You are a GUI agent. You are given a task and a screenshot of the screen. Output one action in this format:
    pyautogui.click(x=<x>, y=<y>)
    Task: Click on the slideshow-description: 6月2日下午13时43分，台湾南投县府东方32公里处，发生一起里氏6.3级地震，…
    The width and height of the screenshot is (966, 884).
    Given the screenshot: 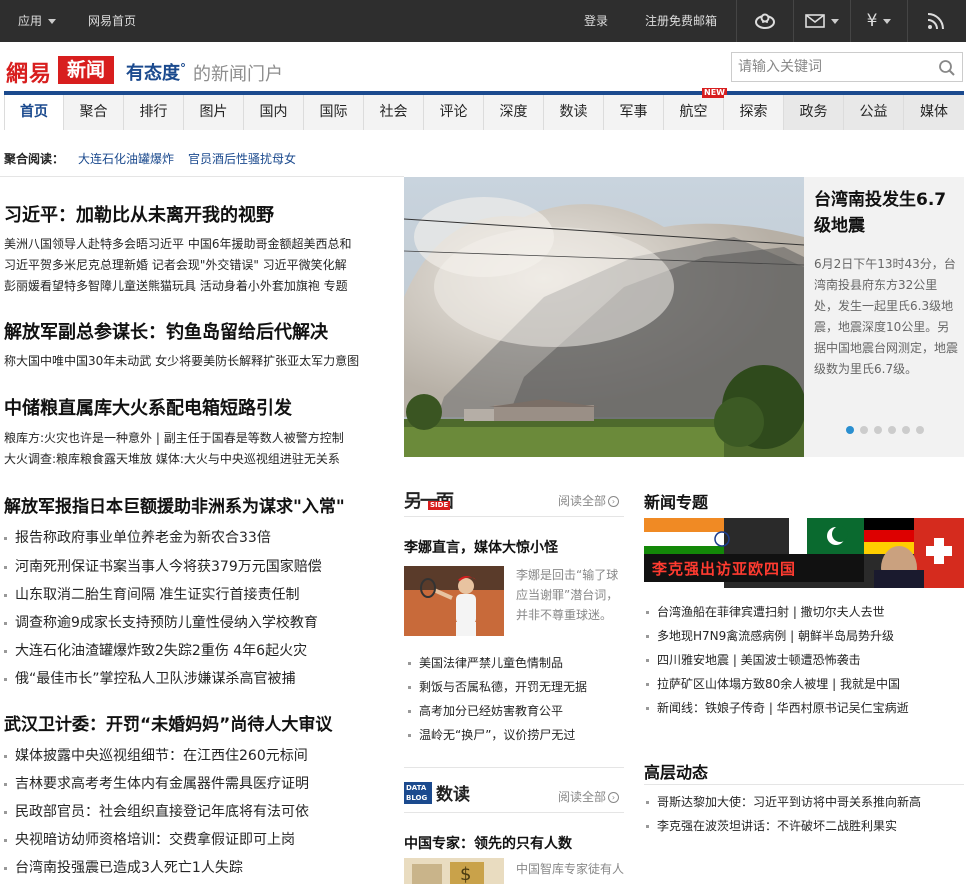 What is the action you would take?
    pyautogui.click(x=886, y=316)
    